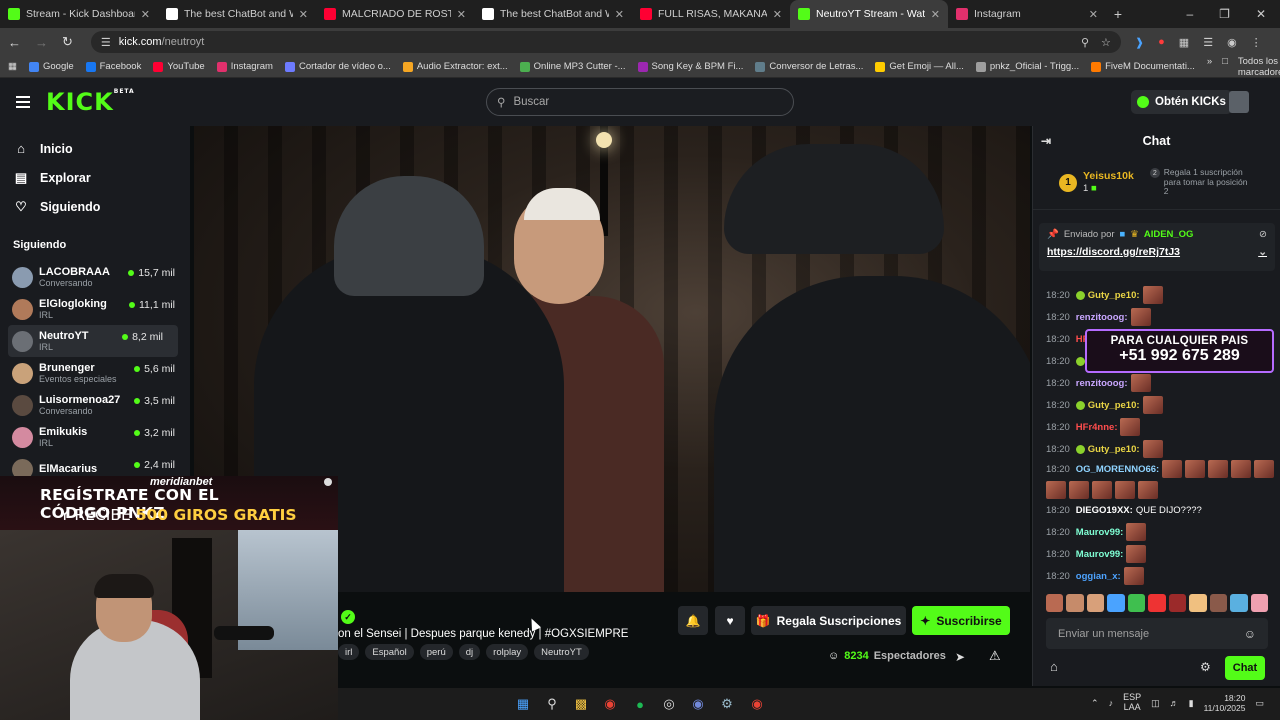 The width and height of the screenshot is (1280, 720). What do you see at coordinates (711, 14) in the screenshot?
I see `browser-tab: FULL RISAS, MAKANAKY Y ✕` at bounding box center [711, 14].